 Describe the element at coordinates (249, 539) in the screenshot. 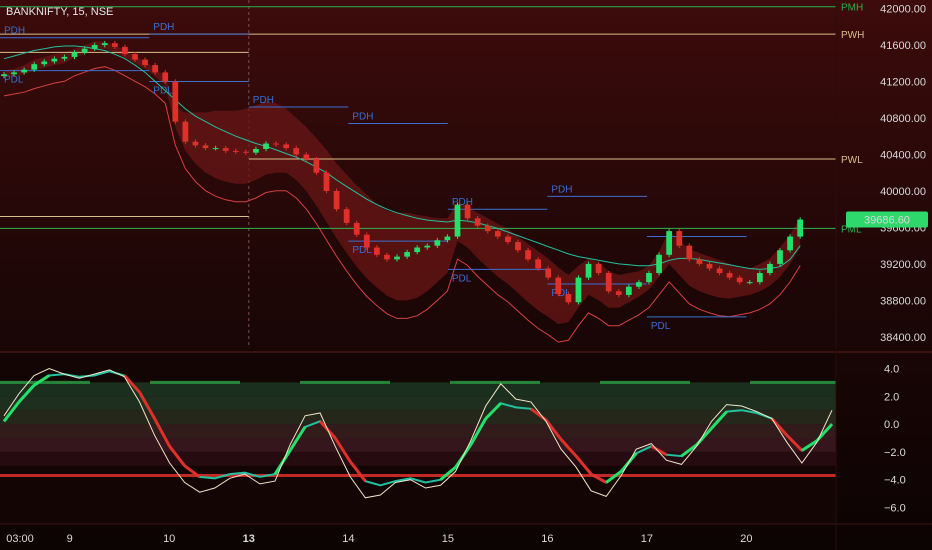

I see `time-tick-label: 13` at that location.